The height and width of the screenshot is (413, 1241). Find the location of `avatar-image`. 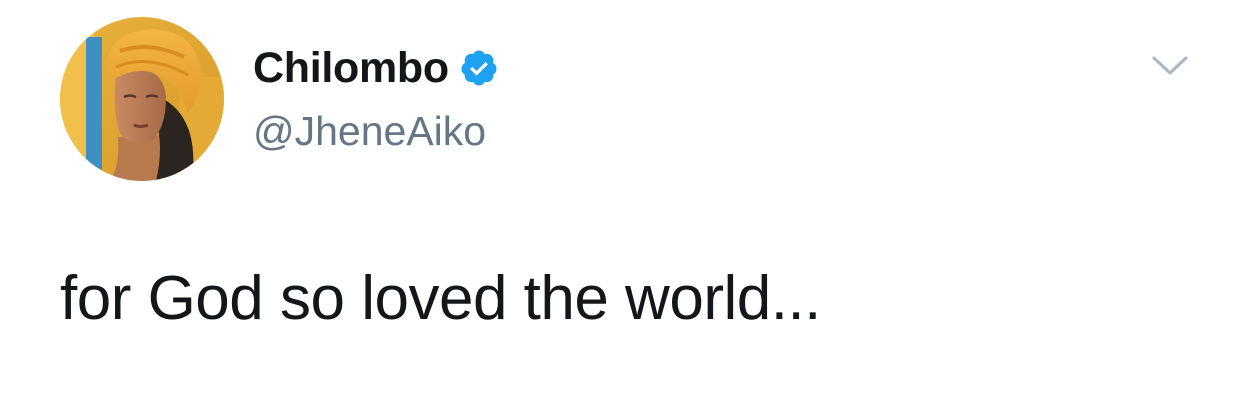

avatar-image is located at coordinates (142, 99).